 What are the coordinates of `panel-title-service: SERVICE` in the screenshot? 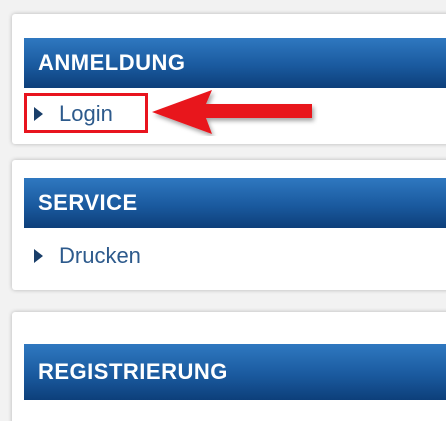 It's located at (88, 202).